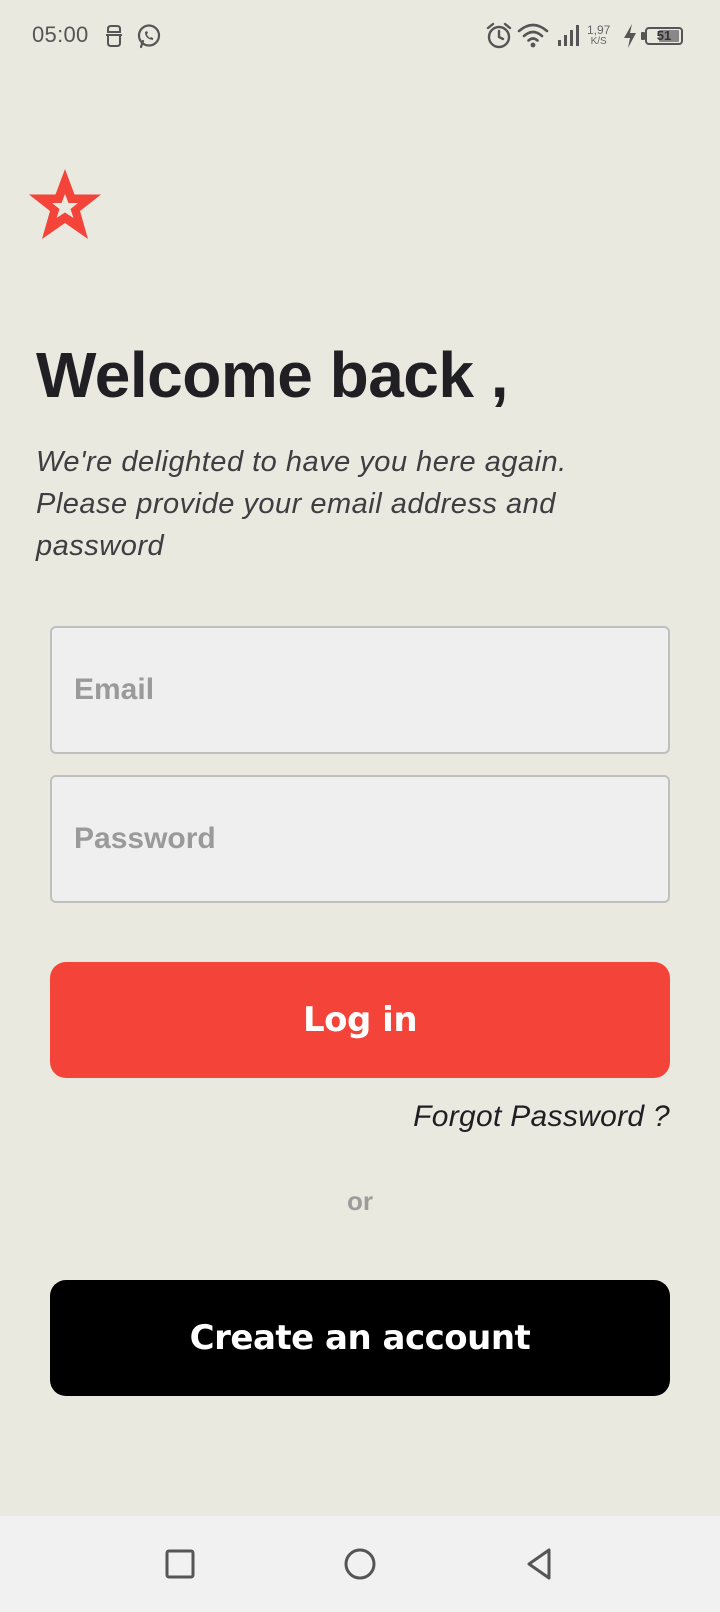 The width and height of the screenshot is (720, 1612). I want to click on net-speed: 1,97 K/S, so click(598, 36).